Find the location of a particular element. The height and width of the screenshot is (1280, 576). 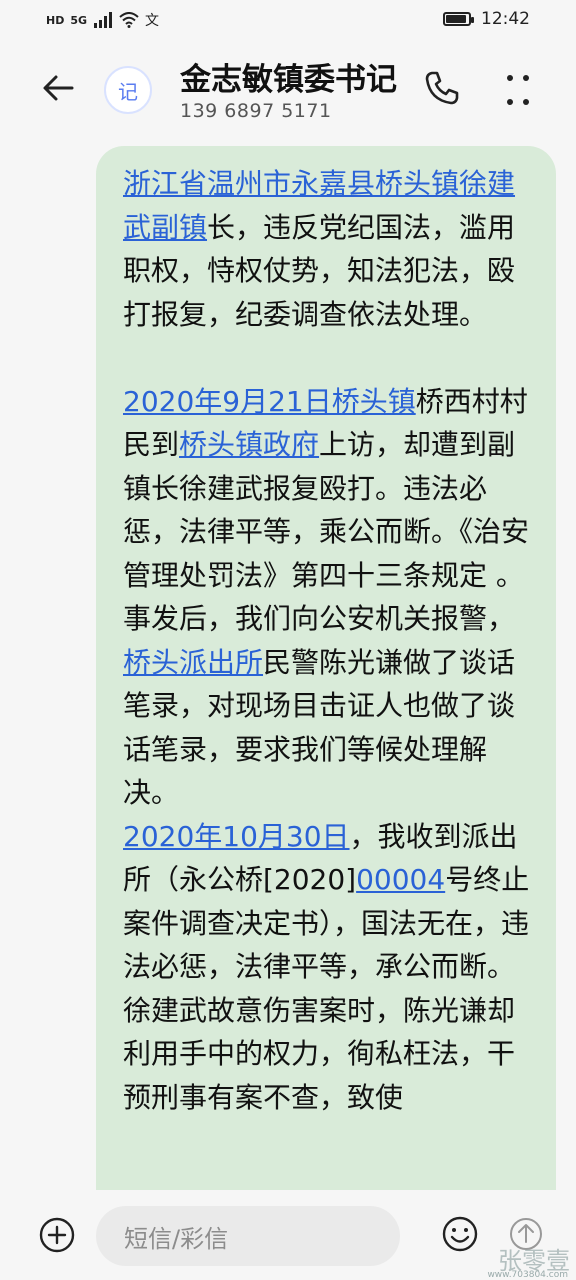

message-input: 短信/彩信 is located at coordinates (248, 1236).